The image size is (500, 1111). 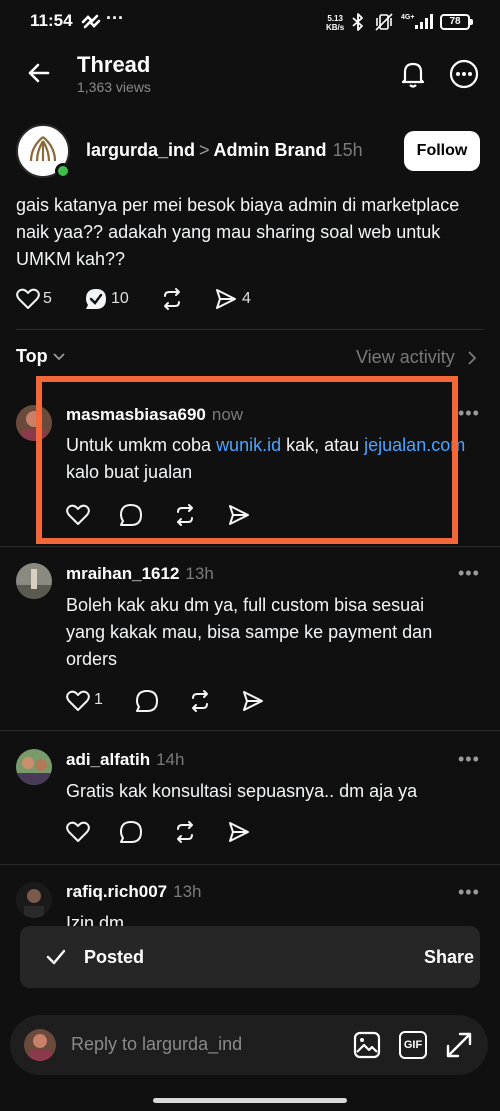 What do you see at coordinates (59, 357) in the screenshot?
I see `chevron-down-icon` at bounding box center [59, 357].